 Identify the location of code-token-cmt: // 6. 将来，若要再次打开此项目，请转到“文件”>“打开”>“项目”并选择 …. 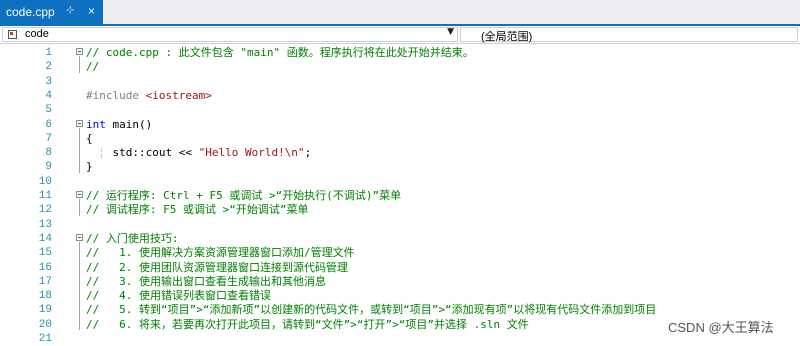
(307, 324).